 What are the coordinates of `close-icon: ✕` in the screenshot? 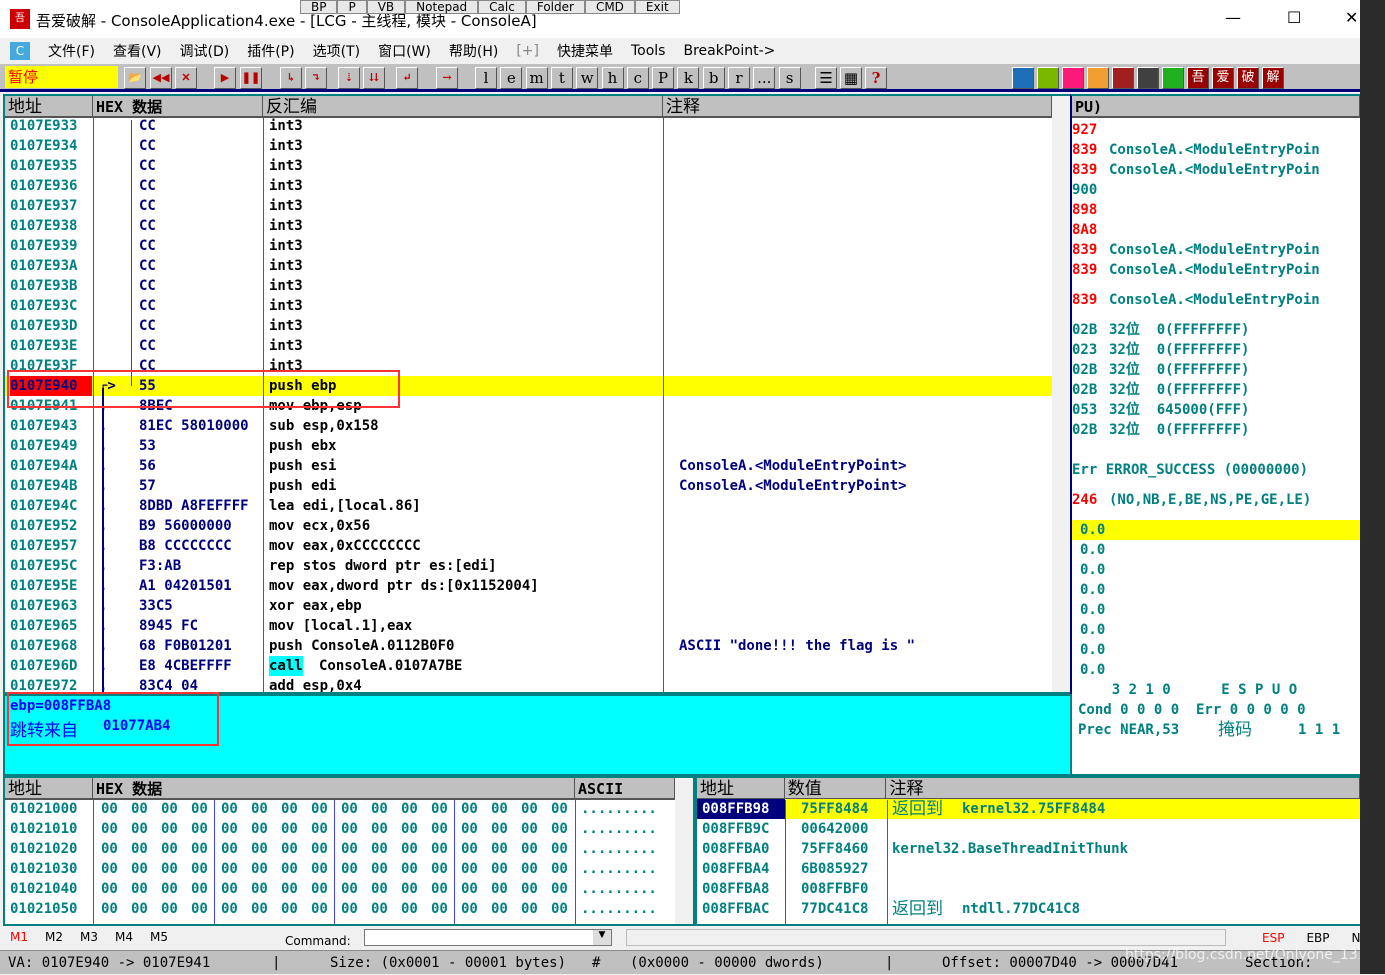 It's located at (186, 78).